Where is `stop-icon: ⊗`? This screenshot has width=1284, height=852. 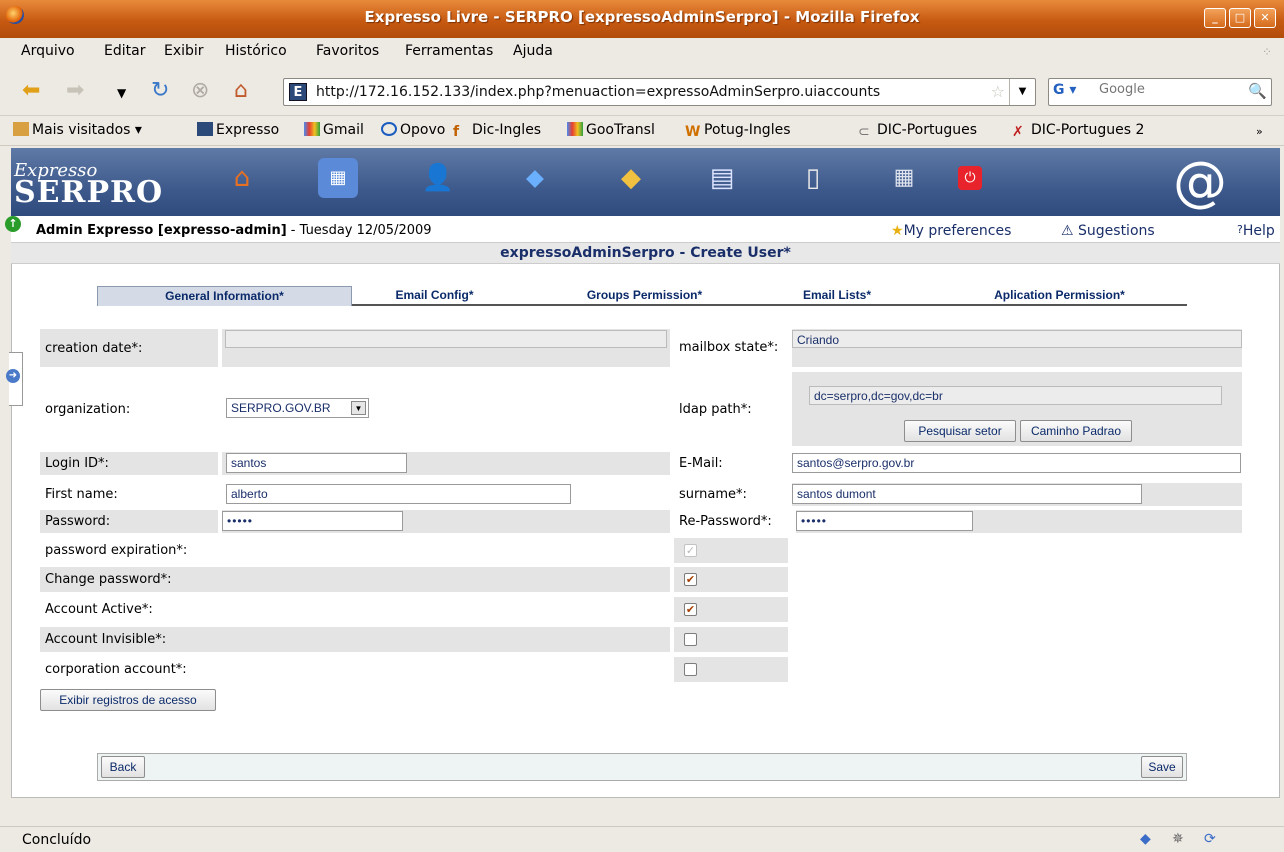 stop-icon: ⊗ is located at coordinates (200, 91).